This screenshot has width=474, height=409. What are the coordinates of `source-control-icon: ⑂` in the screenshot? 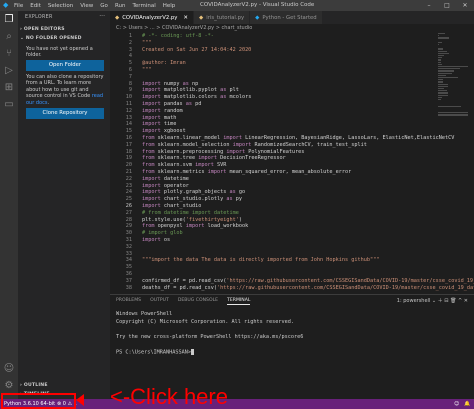 It's located at (9, 54).